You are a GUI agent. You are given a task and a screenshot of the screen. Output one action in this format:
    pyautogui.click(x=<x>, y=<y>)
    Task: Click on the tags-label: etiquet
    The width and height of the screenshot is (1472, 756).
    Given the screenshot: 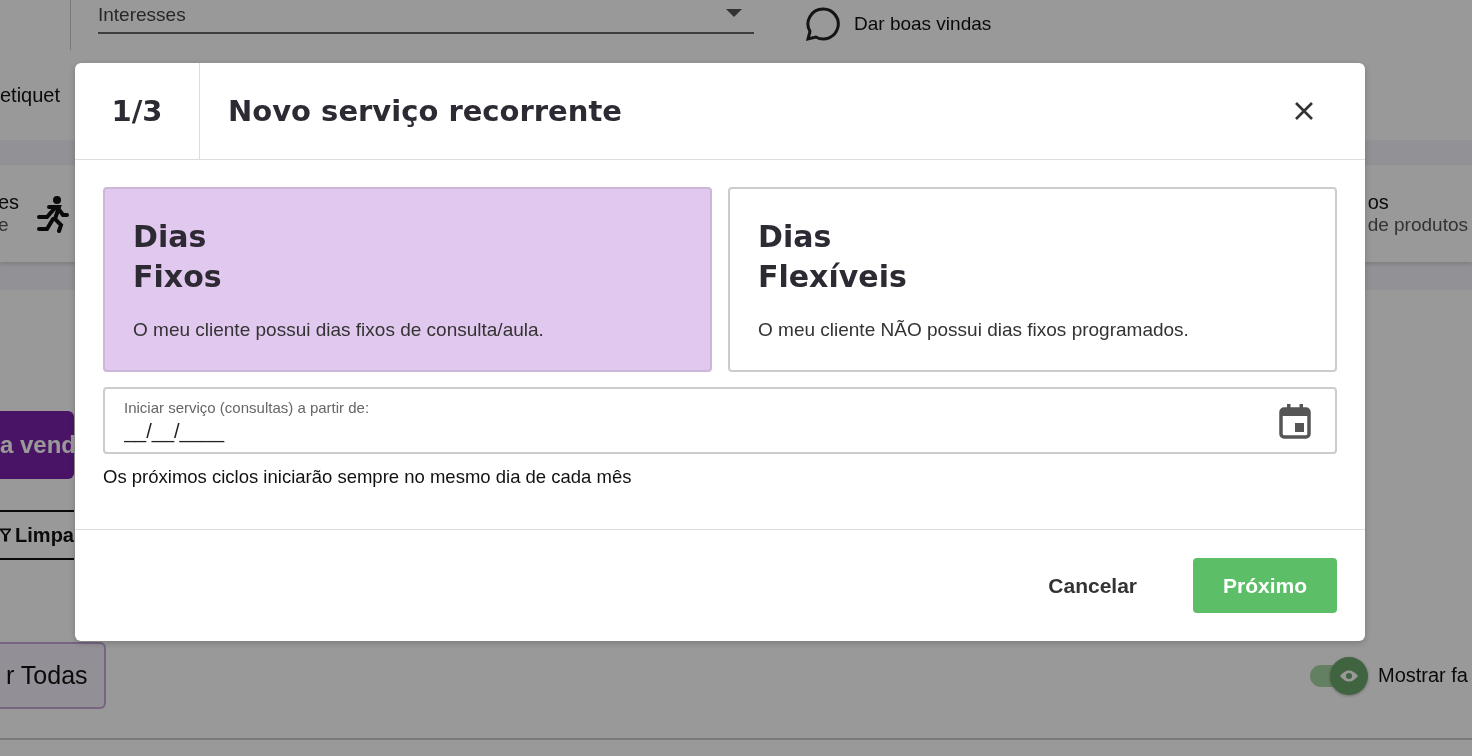 What is the action you would take?
    pyautogui.click(x=30, y=95)
    